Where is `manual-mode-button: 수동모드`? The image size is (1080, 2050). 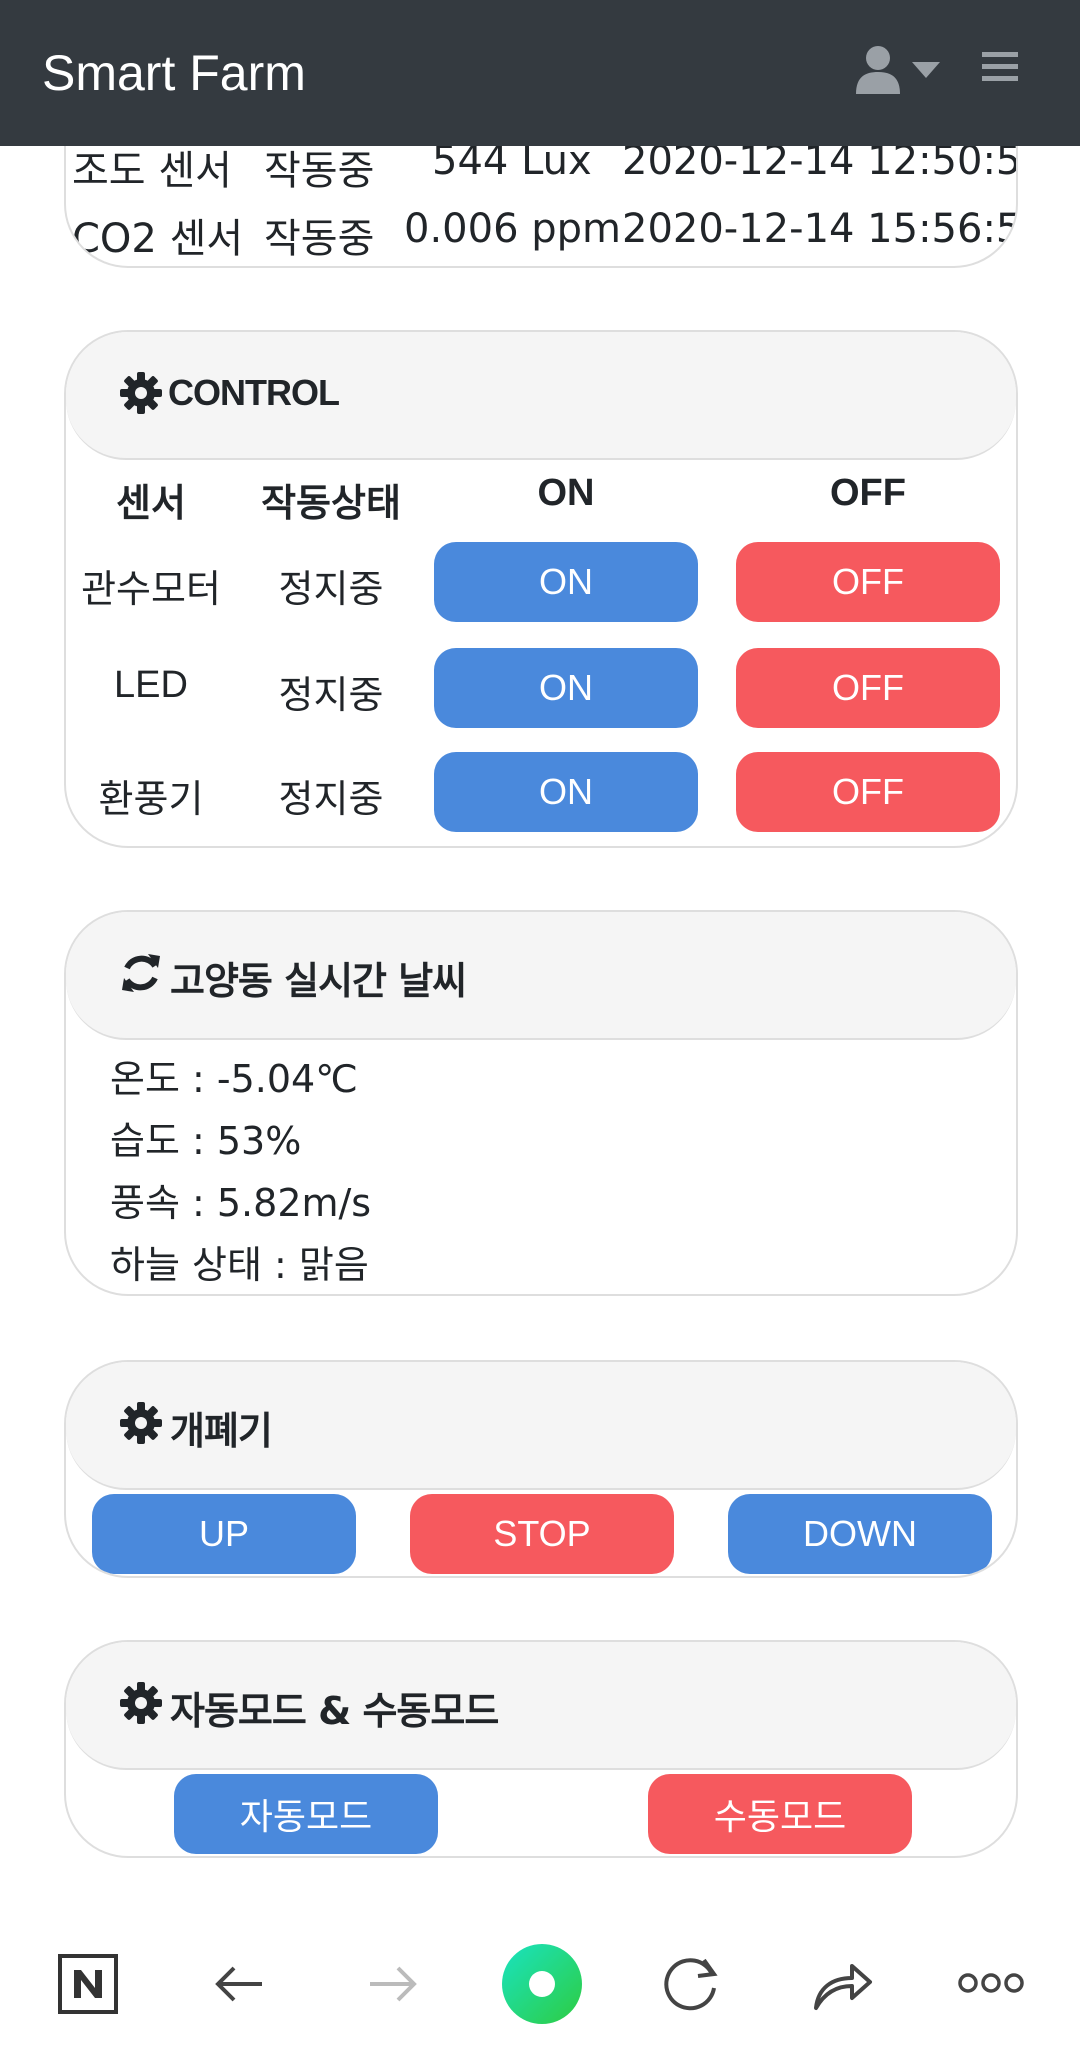
manual-mode-button: 수동모드 is located at coordinates (780, 1814).